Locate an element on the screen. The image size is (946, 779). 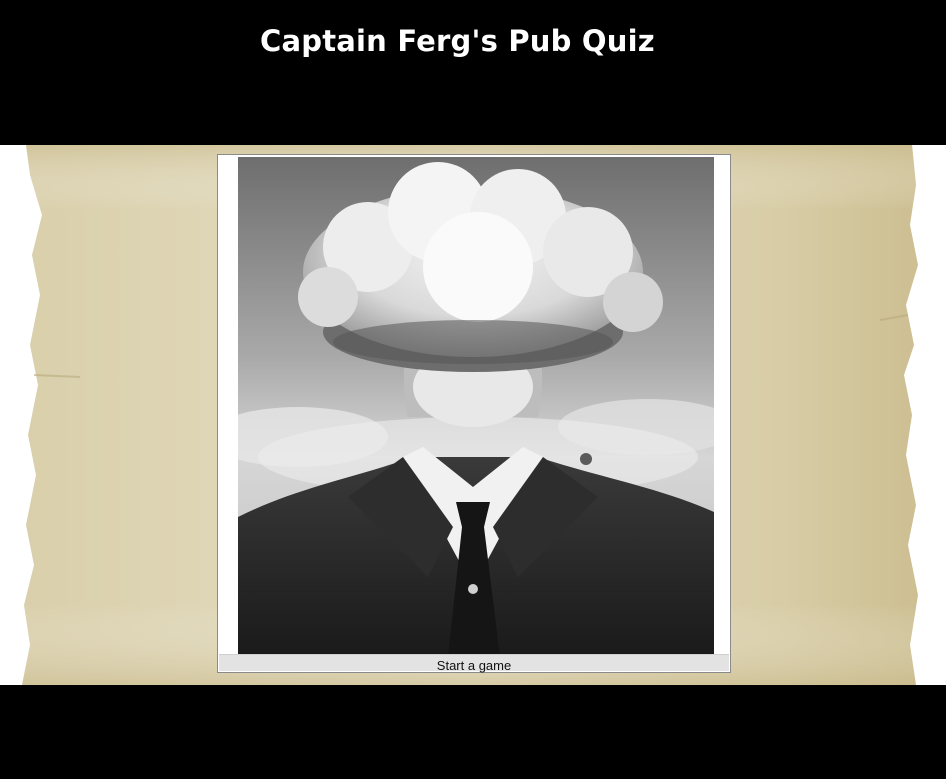
start-game-label: Start a game is located at coordinates (474, 665).